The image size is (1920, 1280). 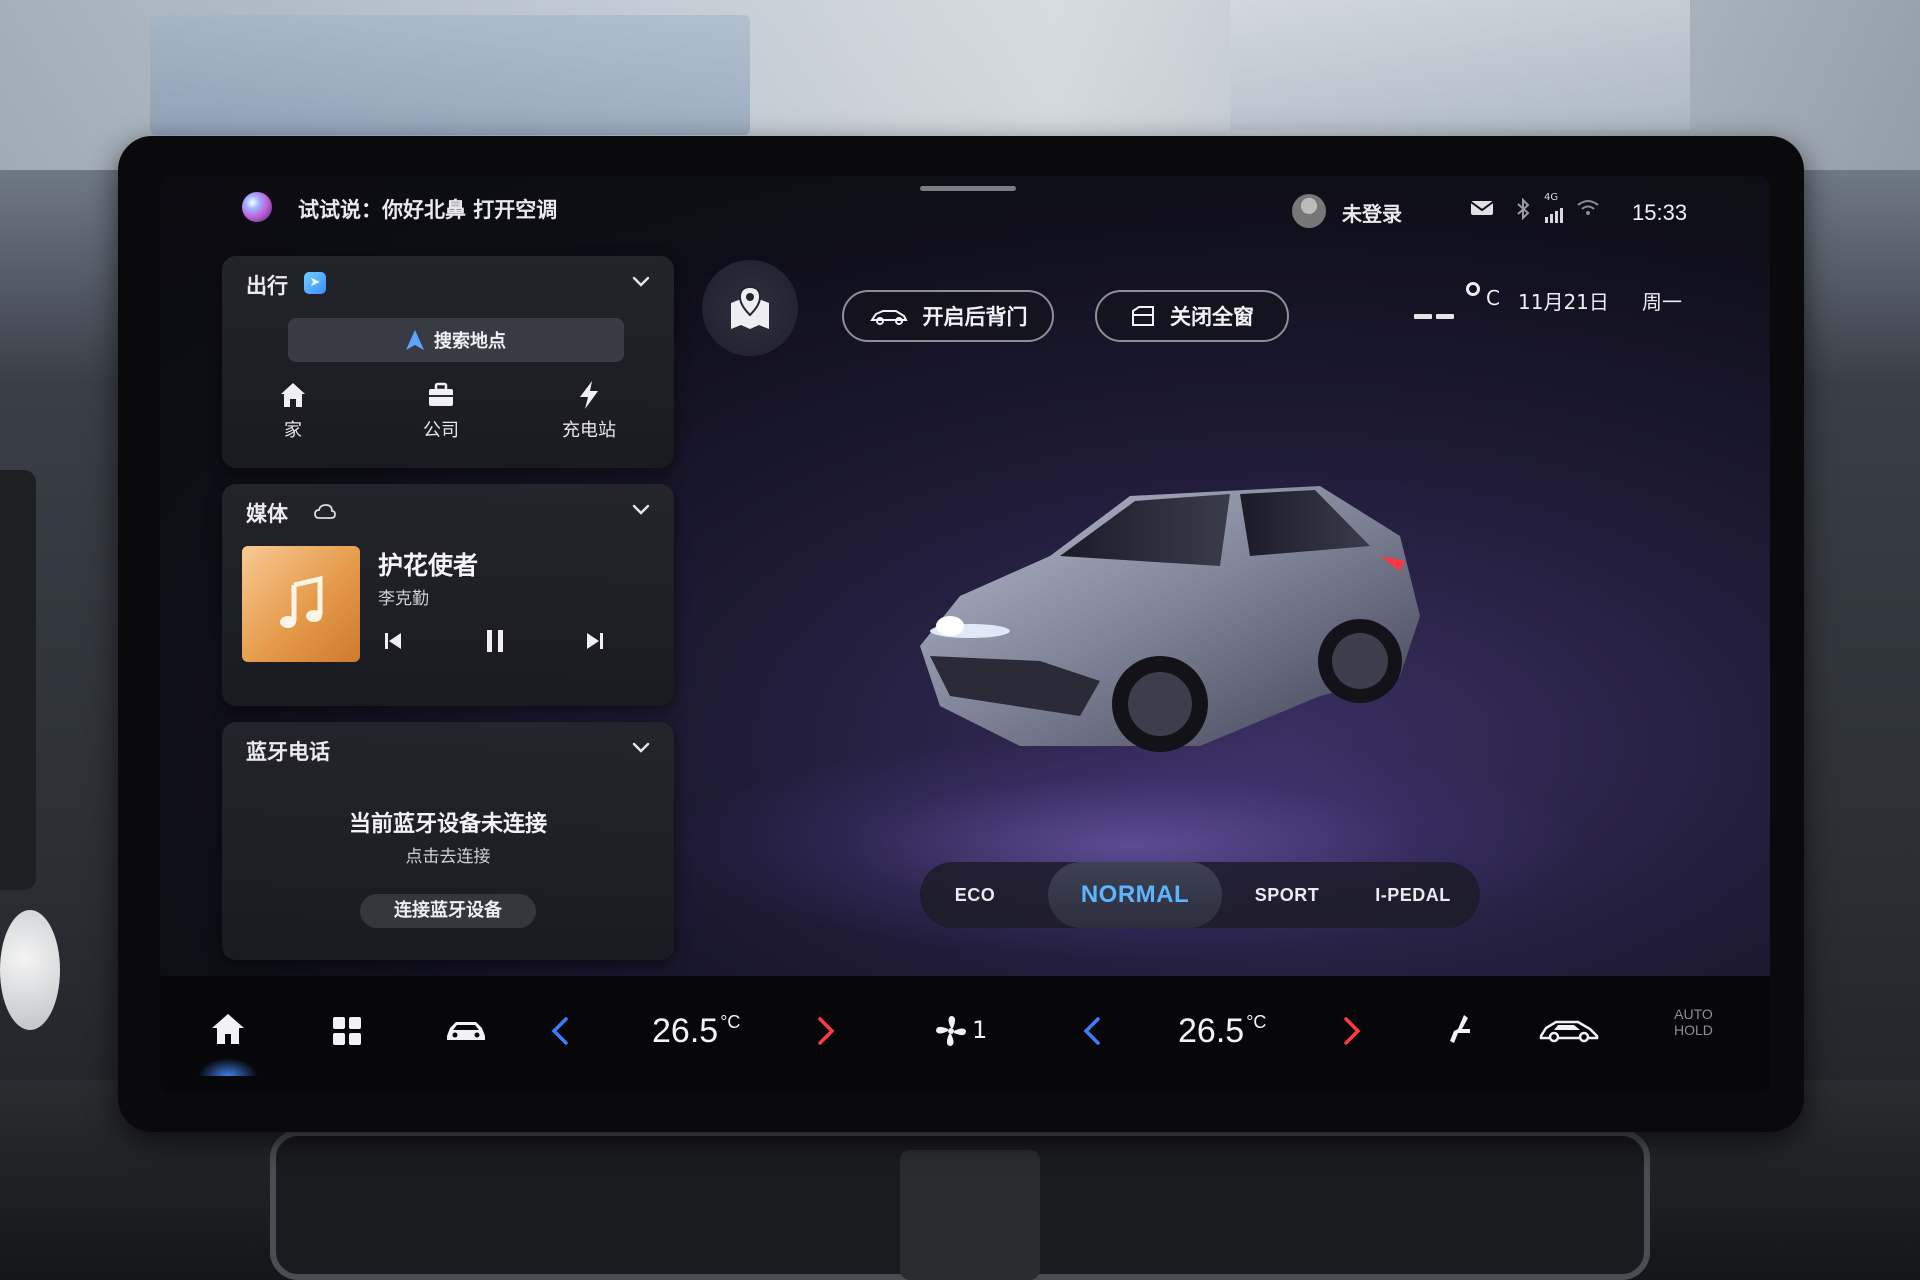 I want to click on fan-level: 1, so click(x=980, y=1030).